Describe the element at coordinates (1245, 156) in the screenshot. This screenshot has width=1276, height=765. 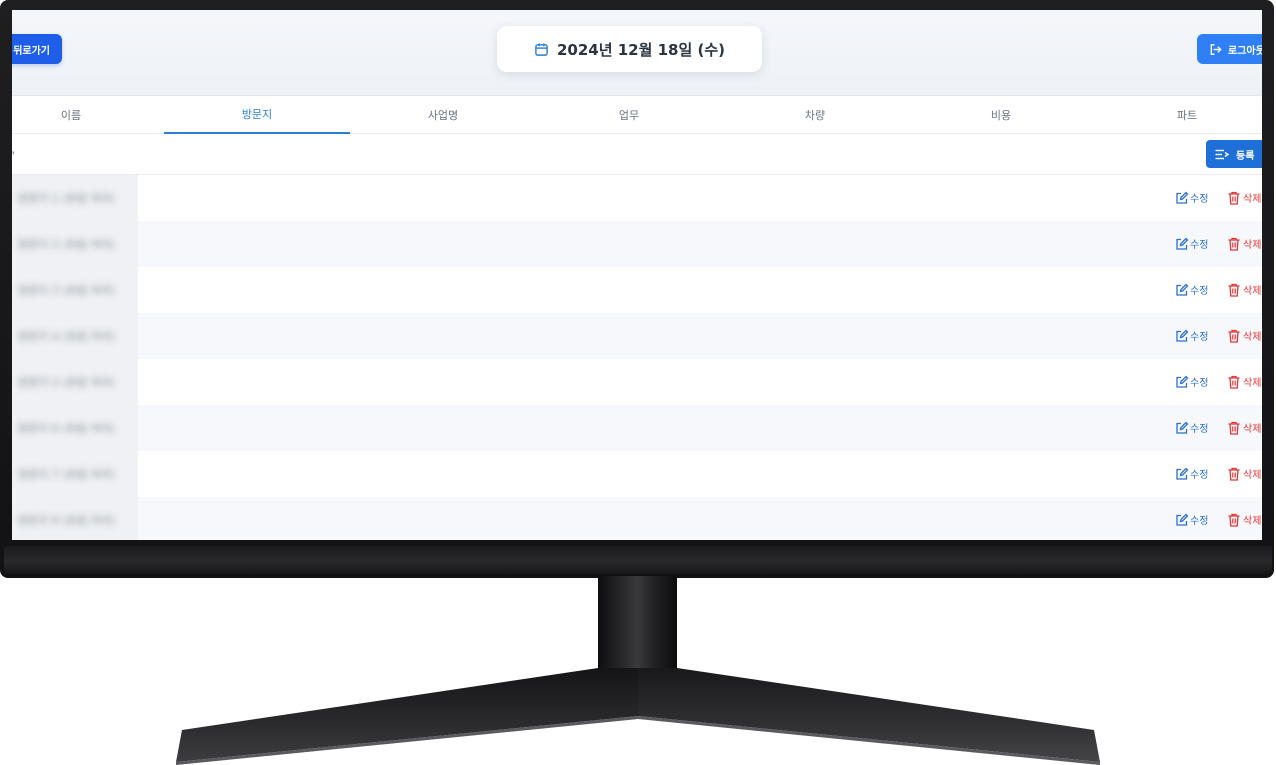
I see `register-button-label: 등록` at that location.